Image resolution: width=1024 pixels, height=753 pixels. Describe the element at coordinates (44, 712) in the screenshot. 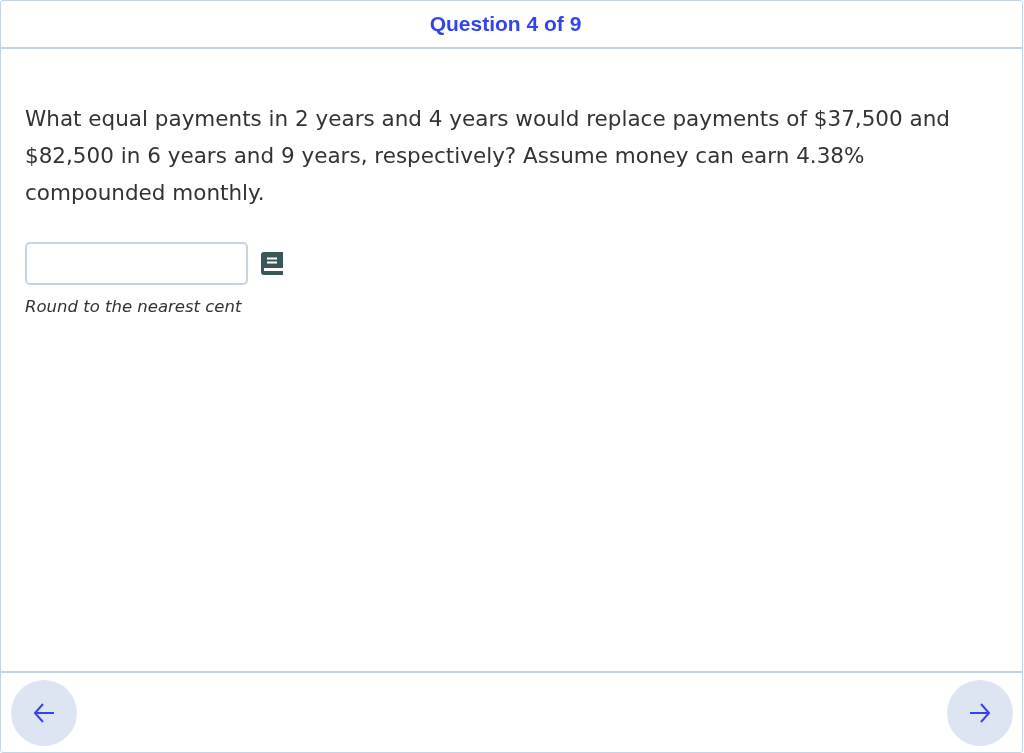

I see `left-arrow-icon` at that location.